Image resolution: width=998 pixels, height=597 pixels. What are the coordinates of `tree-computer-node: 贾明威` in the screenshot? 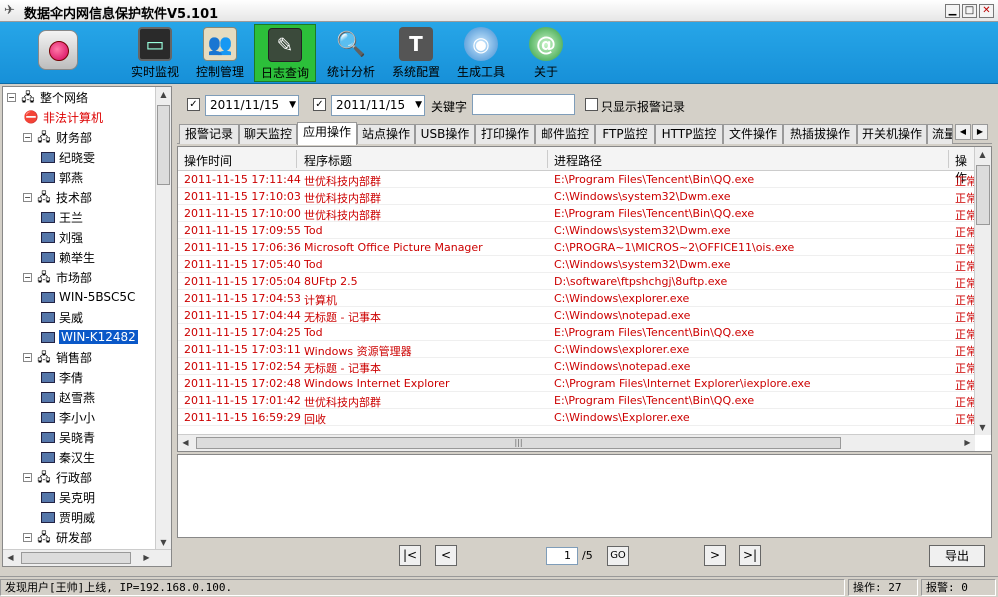 It's located at (68, 517).